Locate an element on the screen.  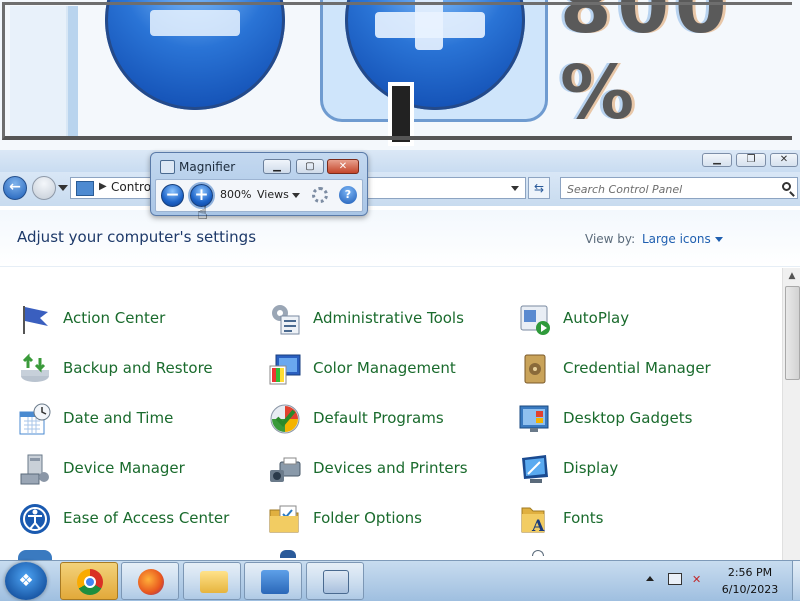
page-title: Adjust your computer's settings is located at coordinates (137, 237).